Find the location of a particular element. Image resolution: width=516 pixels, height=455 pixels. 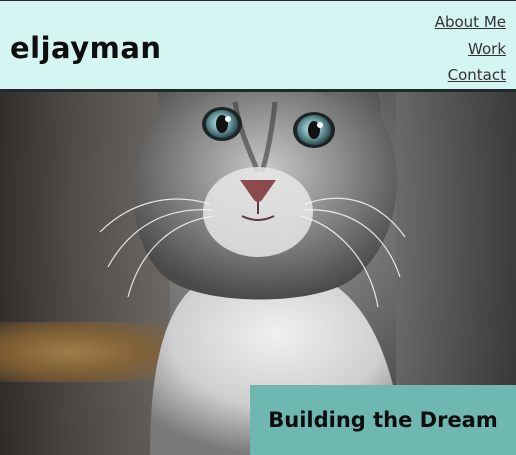

site-logo: eljayman is located at coordinates (86, 48).